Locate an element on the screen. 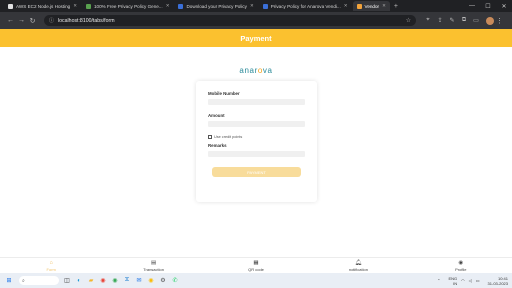 This screenshot has width=512, height=288. input-language: ENG IN is located at coordinates (451, 281).